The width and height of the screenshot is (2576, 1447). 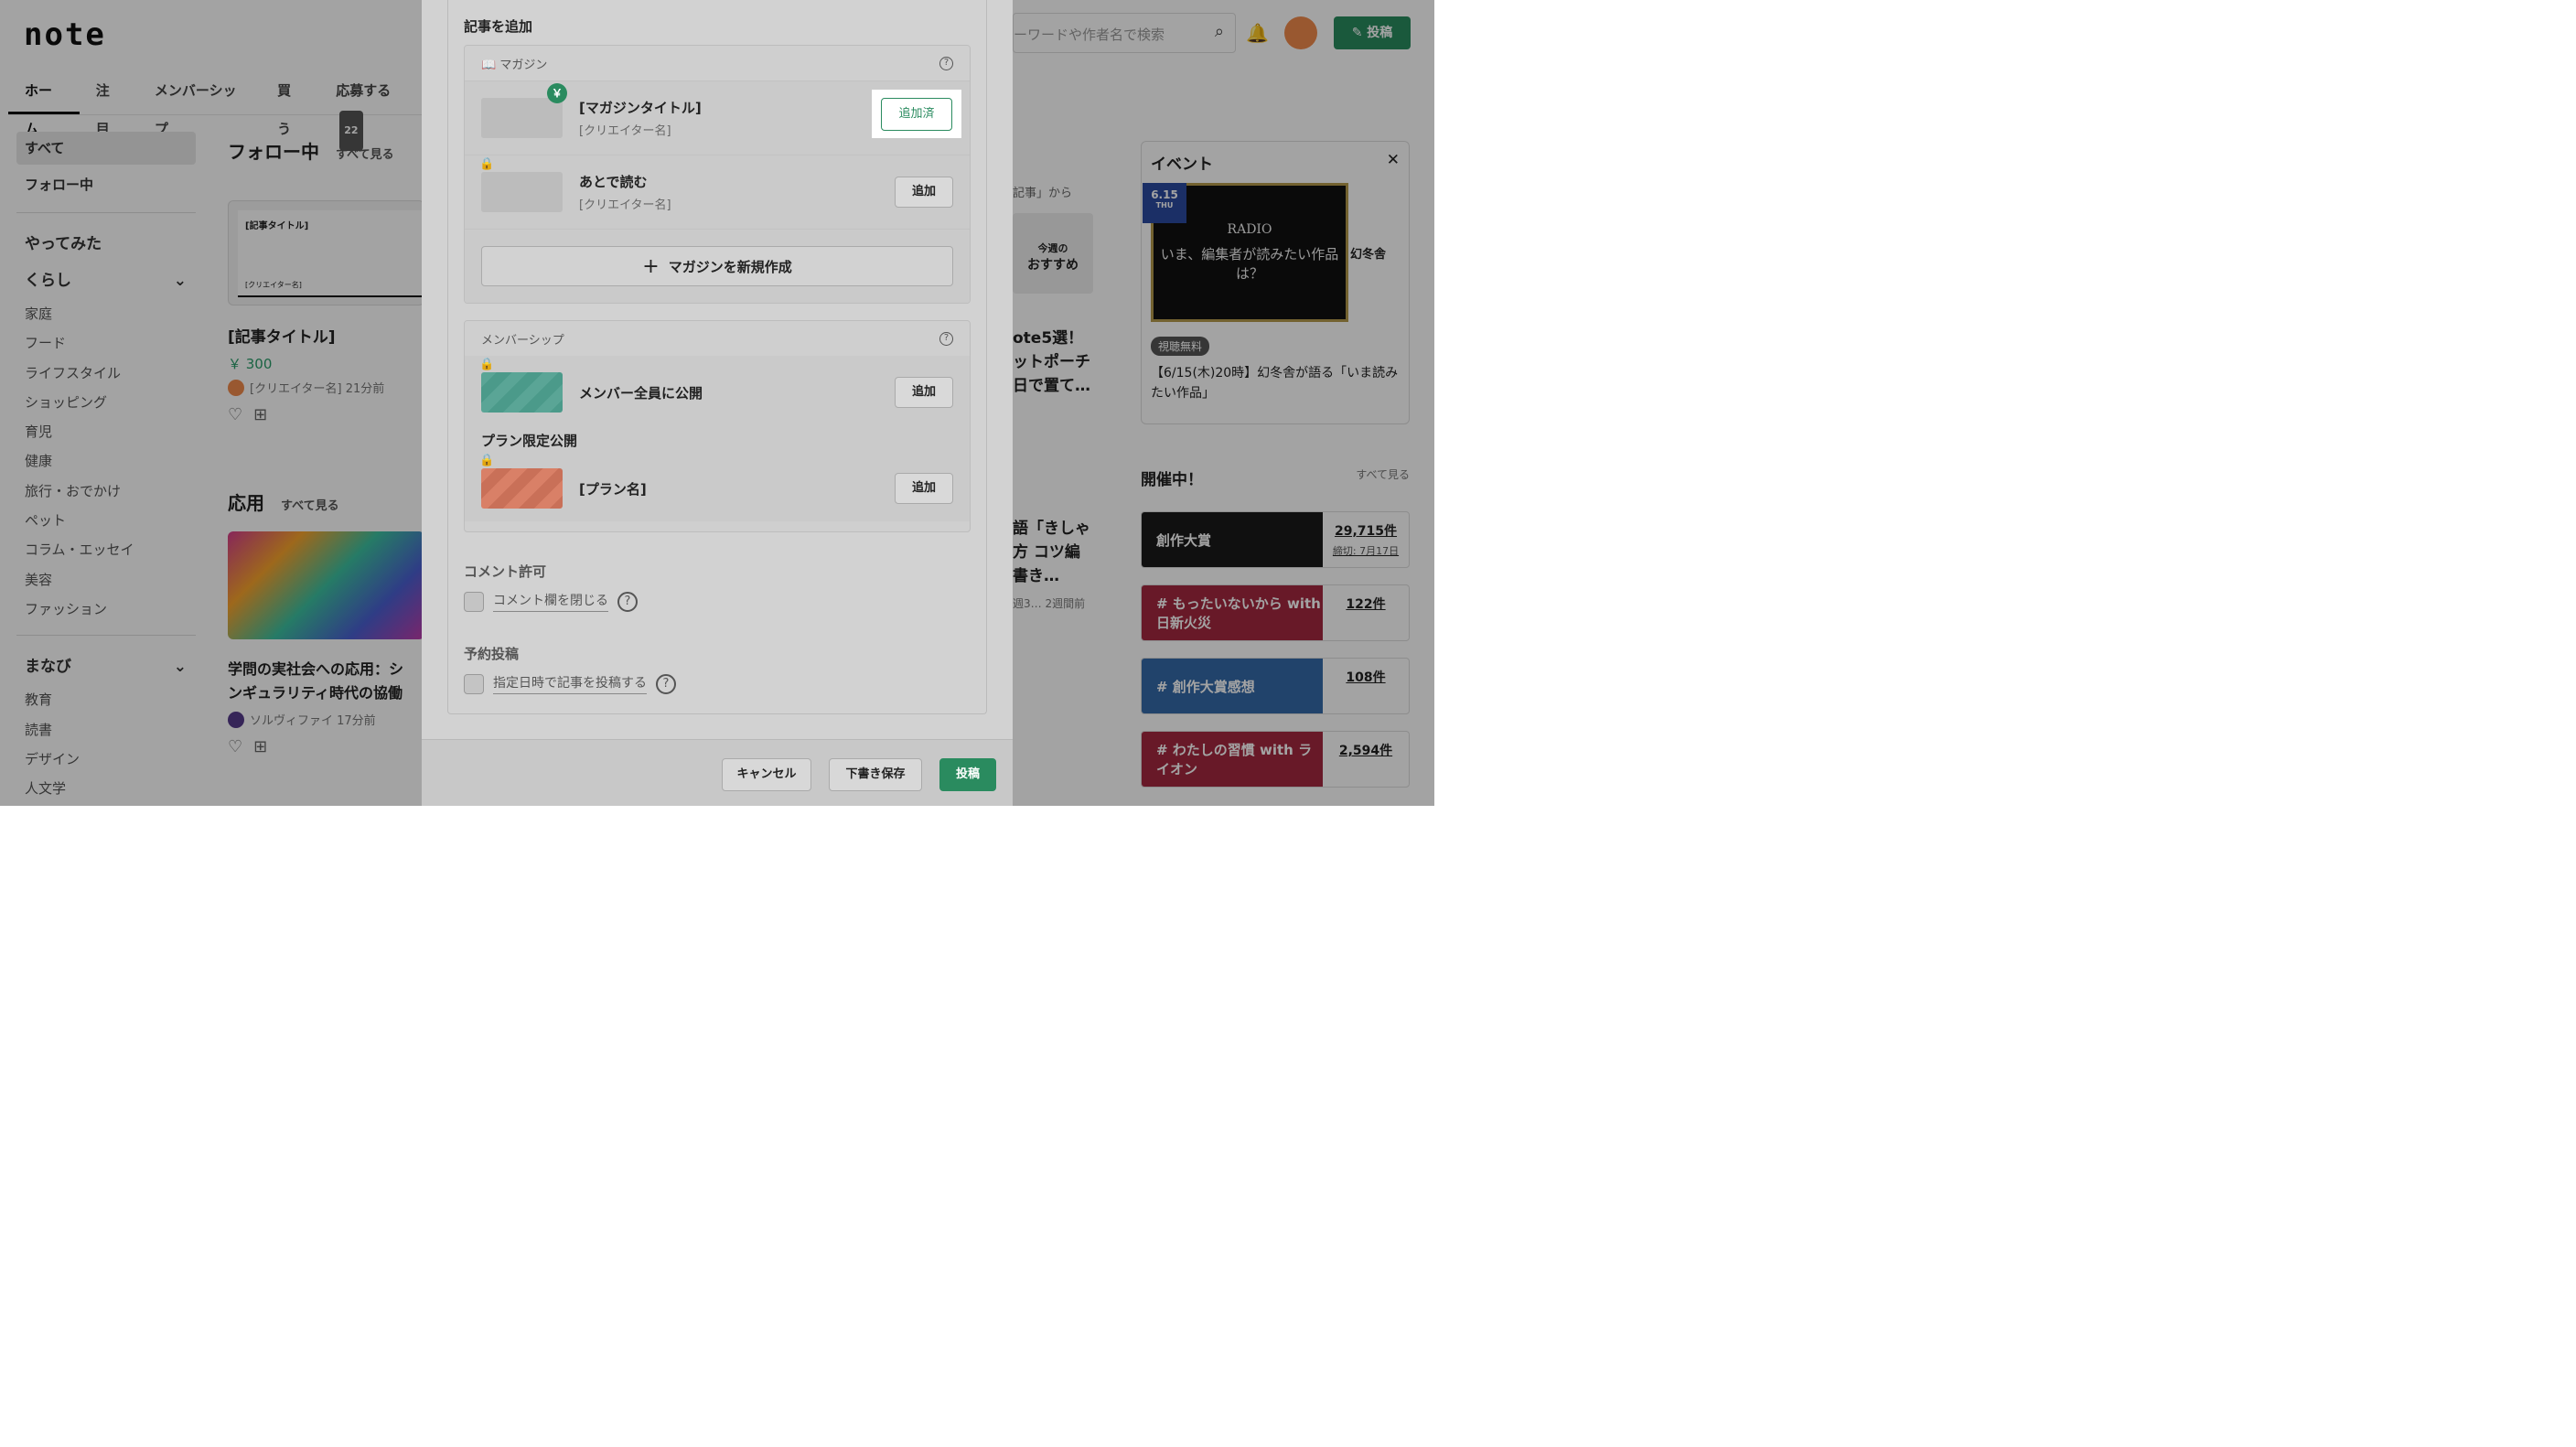 What do you see at coordinates (730, 267) in the screenshot?
I see `create-magazine-label: マガジンを新規作成` at bounding box center [730, 267].